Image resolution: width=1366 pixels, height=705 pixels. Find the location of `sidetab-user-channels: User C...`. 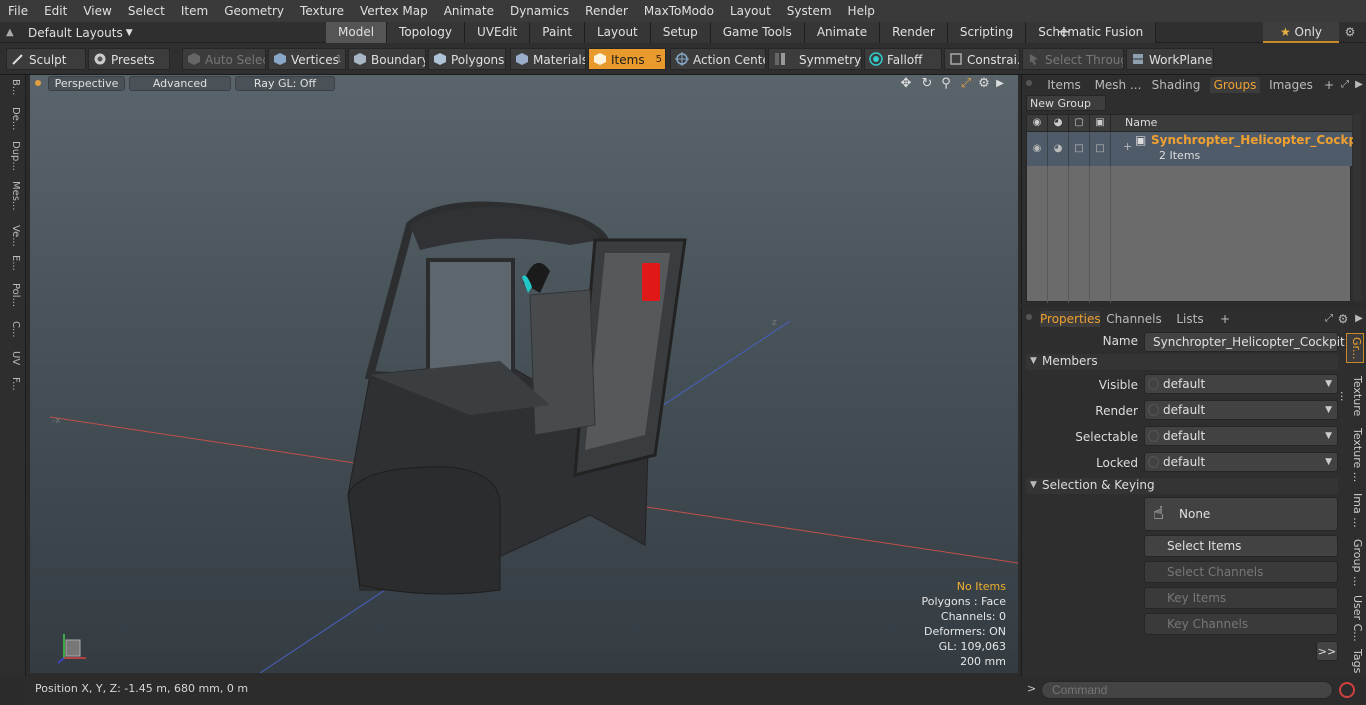

sidetab-user-channels: User C... is located at coordinates (1355, 618).